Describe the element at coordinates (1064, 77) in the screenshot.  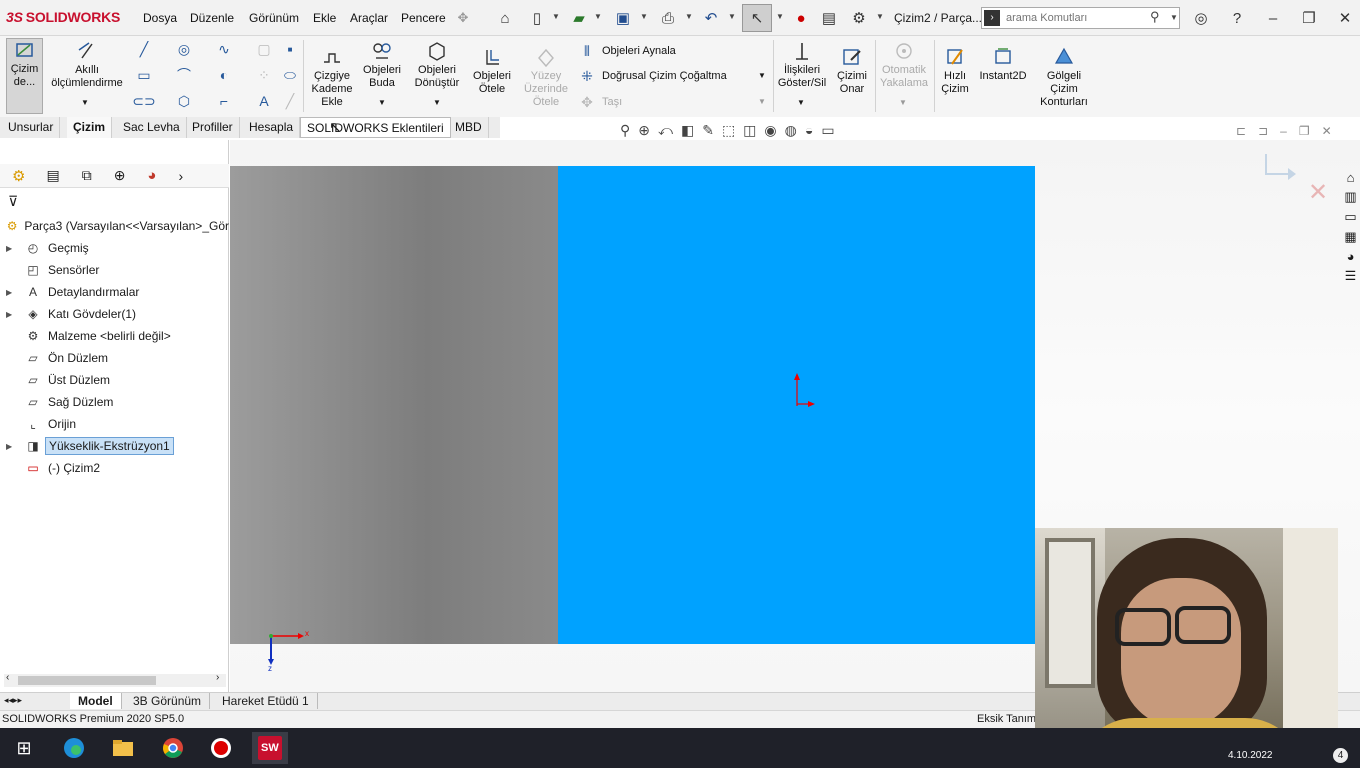
I see `shaded-sketch-contours-button: Gölgeli Çizim Konturları` at that location.